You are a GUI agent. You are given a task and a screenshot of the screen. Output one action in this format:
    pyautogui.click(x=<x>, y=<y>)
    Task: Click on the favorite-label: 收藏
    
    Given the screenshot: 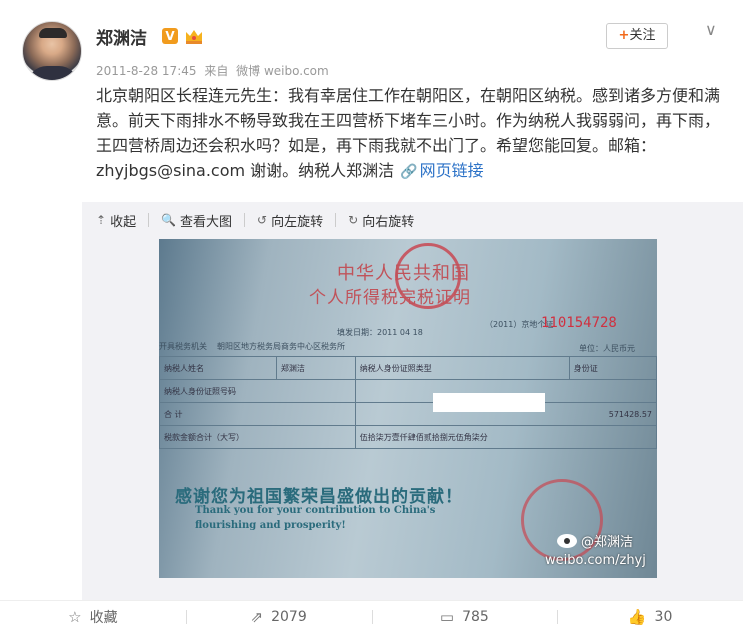 What is the action you would take?
    pyautogui.click(x=103, y=618)
    